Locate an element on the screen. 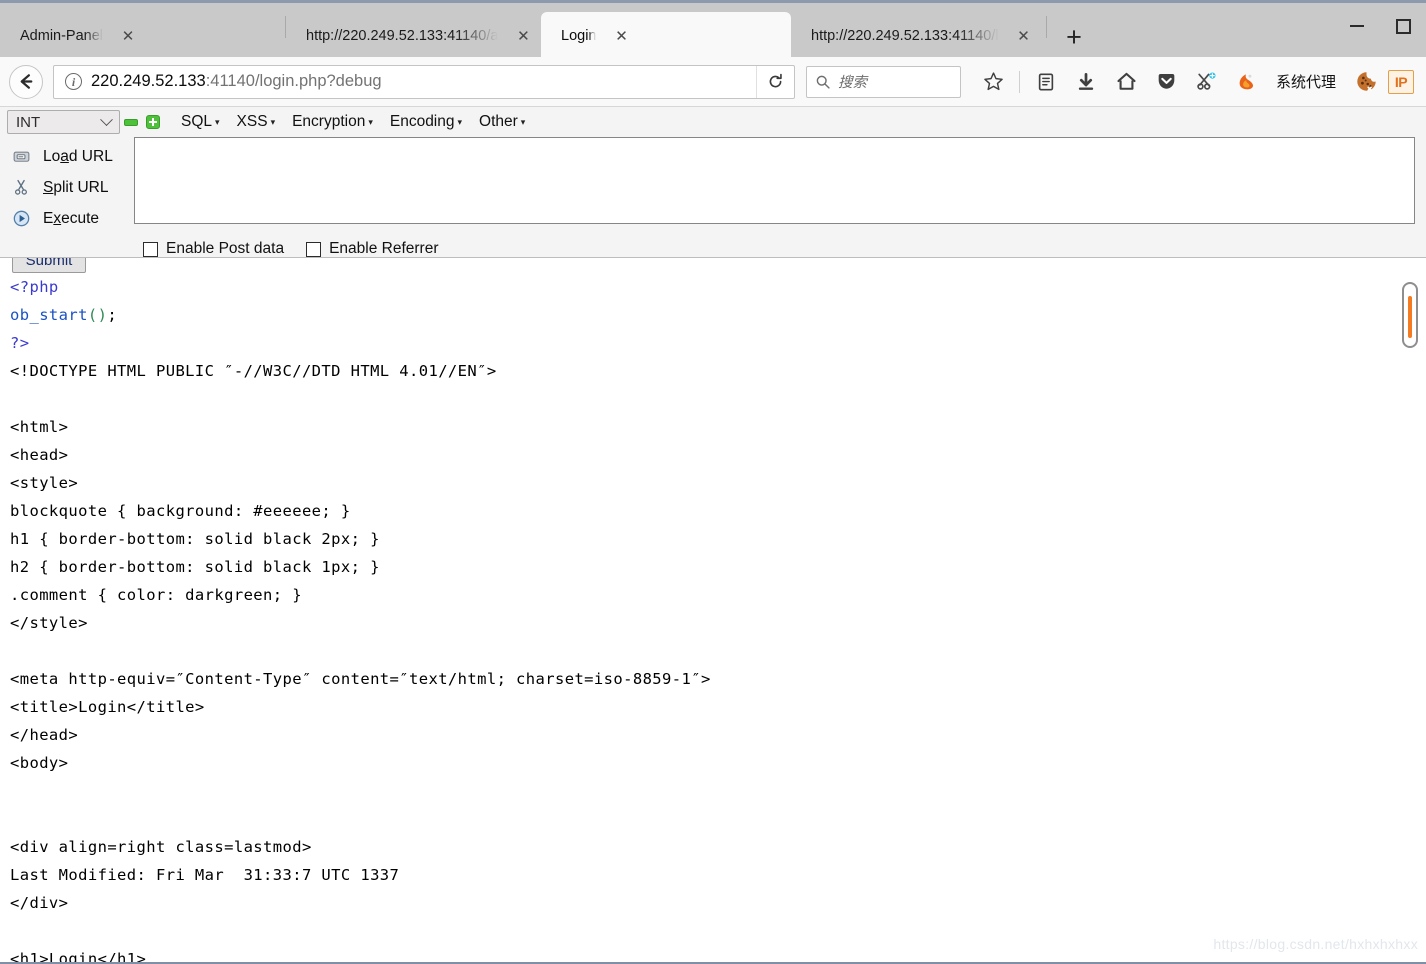  back-button is located at coordinates (26, 81).